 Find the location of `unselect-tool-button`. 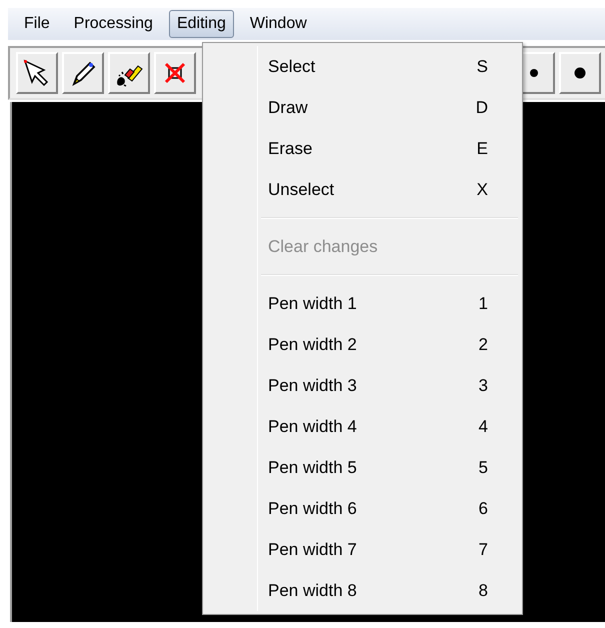

unselect-tool-button is located at coordinates (175, 73).